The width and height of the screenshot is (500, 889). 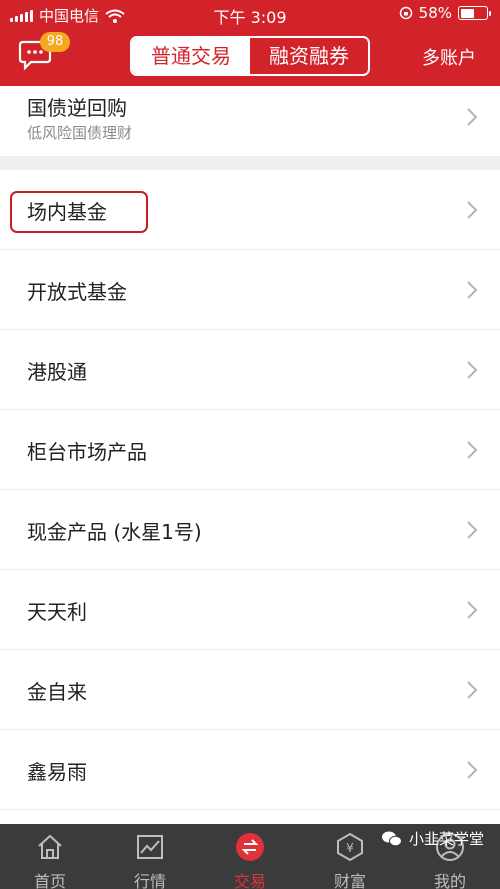 What do you see at coordinates (250, 610) in the screenshot?
I see `list-item-tiantianli: 天天利` at bounding box center [250, 610].